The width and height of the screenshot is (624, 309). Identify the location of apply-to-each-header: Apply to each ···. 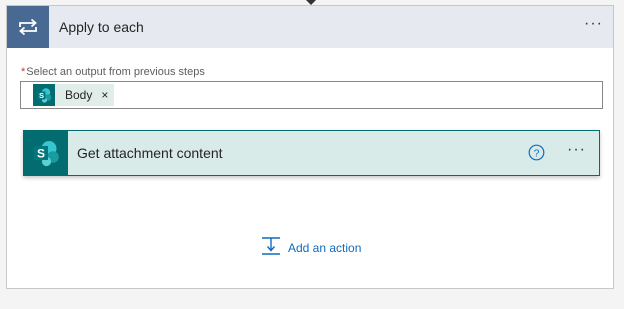
(310, 27).